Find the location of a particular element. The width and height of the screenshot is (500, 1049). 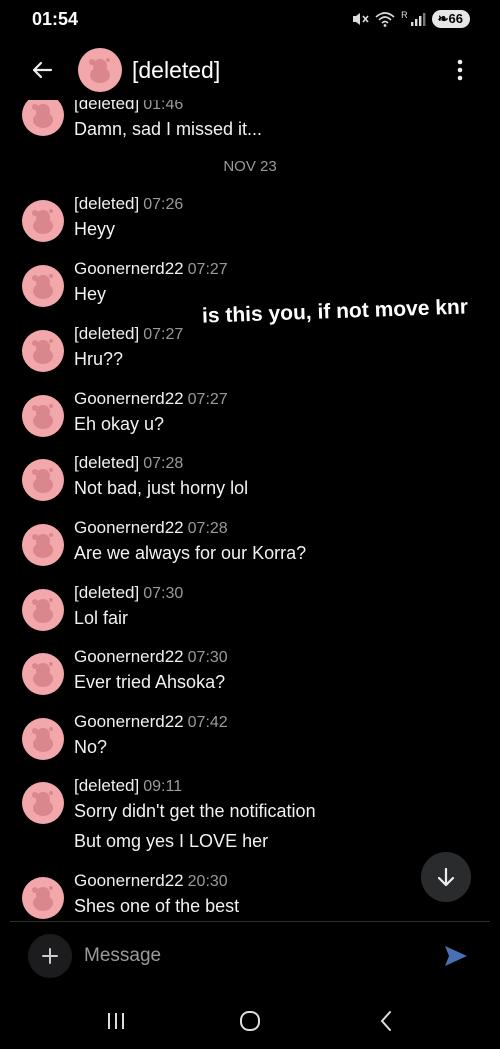

arrow-left-icon is located at coordinates (42, 70).